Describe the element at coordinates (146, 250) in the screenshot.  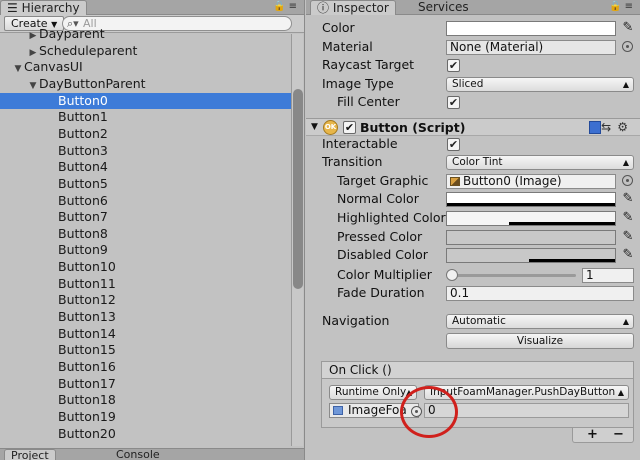
I see `hierarchy-row: Button9` at that location.